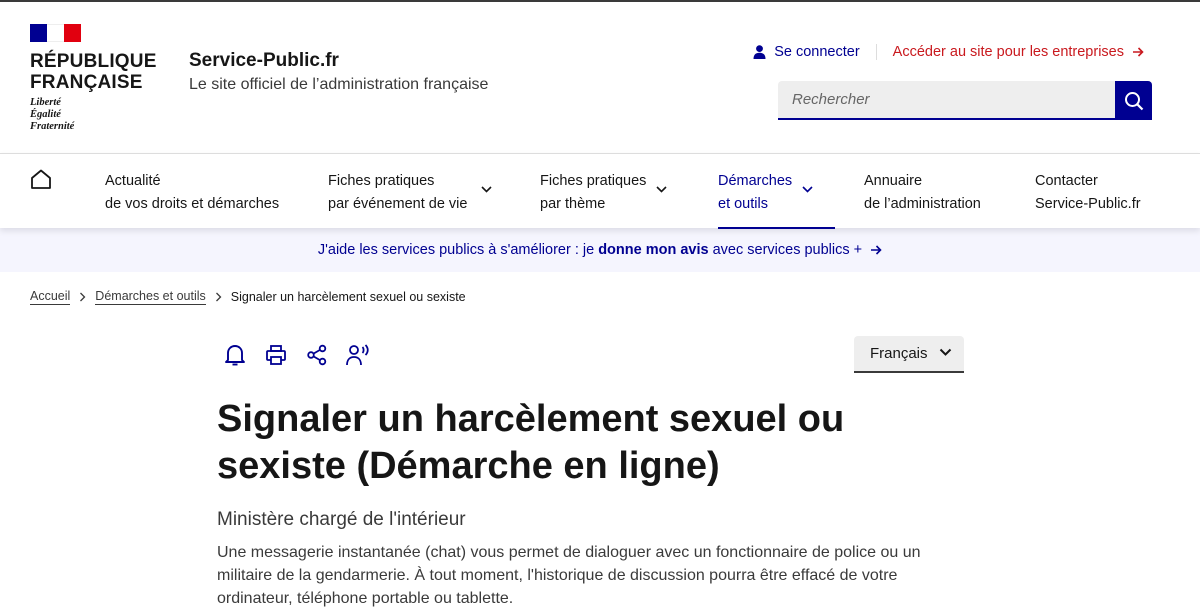  Describe the element at coordinates (946, 100) in the screenshot. I see `search-input` at that location.